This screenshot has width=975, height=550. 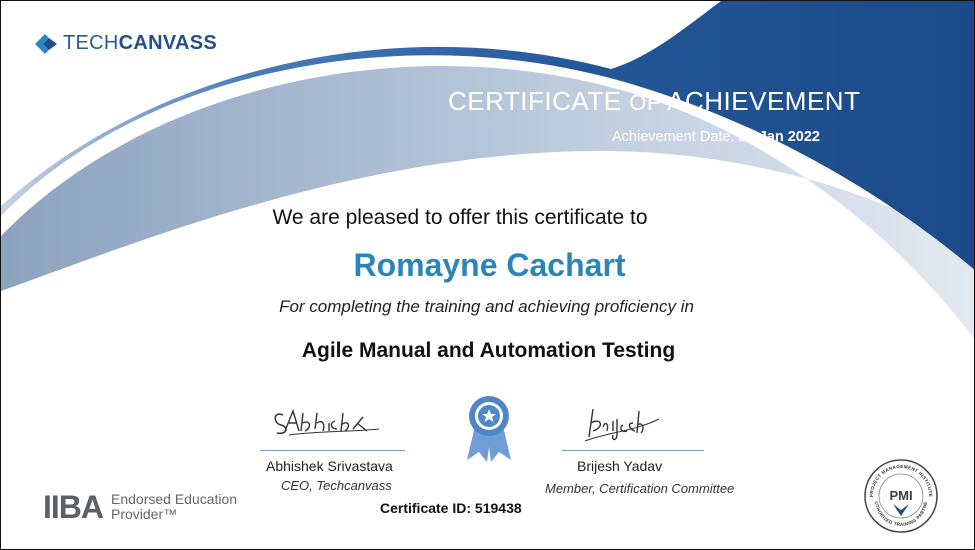 I want to click on right-signature-image, so click(x=622, y=425).